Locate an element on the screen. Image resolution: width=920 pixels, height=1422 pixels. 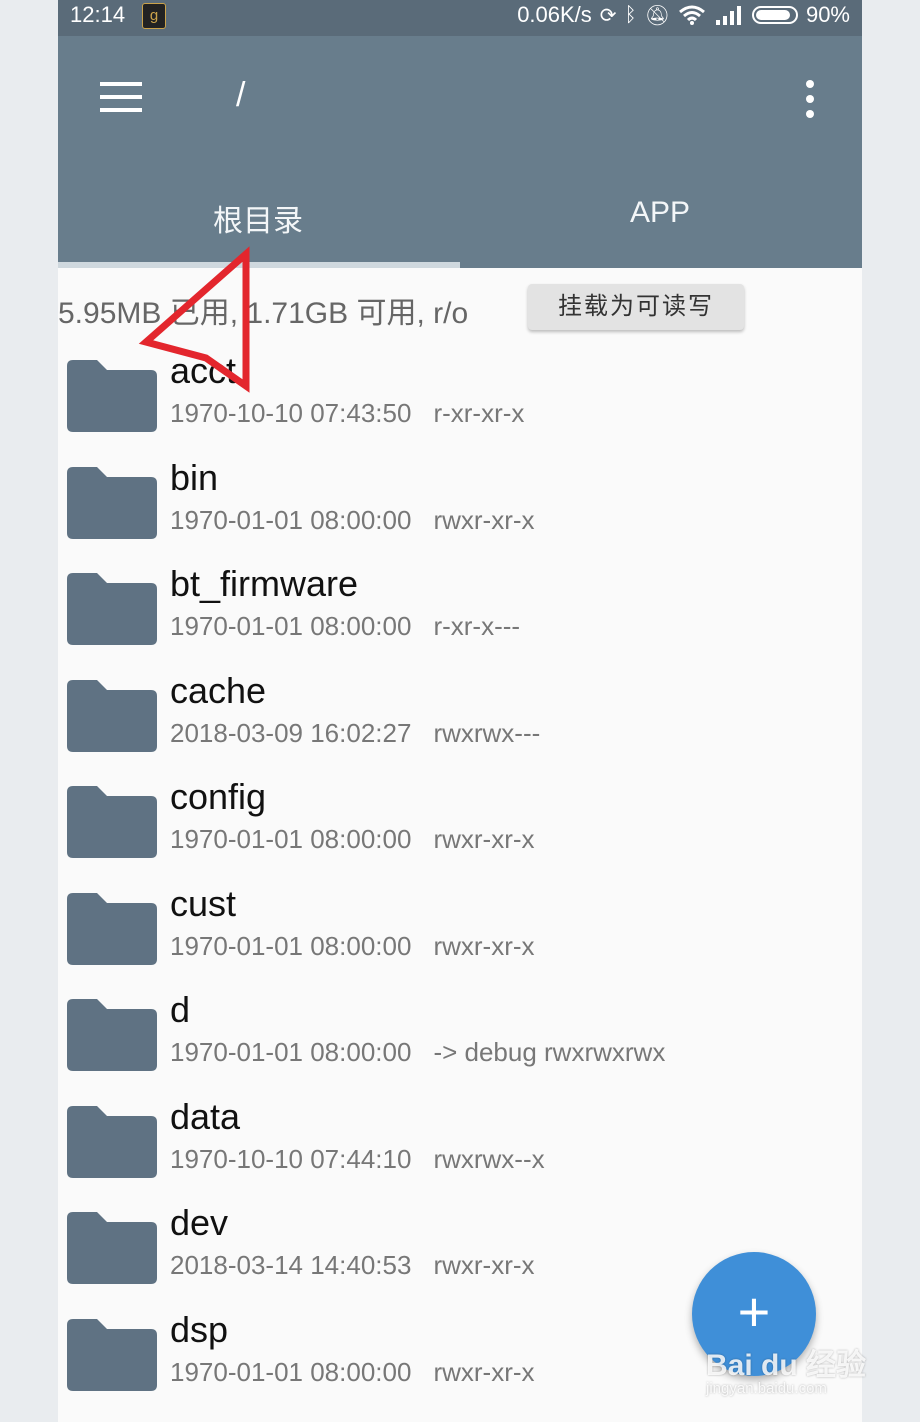
file-meta: 1970-10-10 07:43:50 r-xr-xr-x is located at coordinates (347, 413).